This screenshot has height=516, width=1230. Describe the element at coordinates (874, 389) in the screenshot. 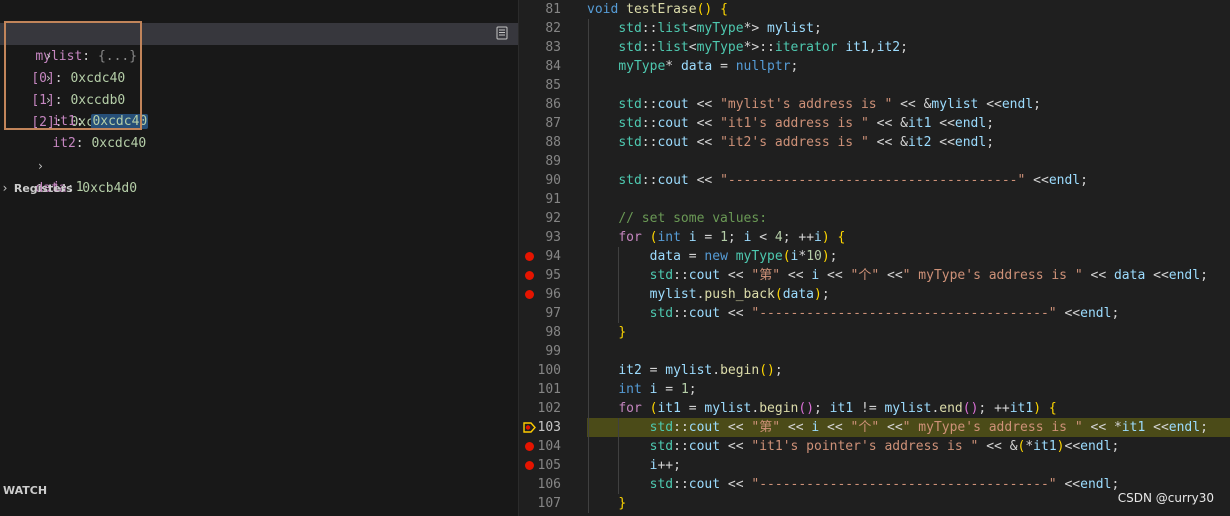

I see `code-line-101: 101 int i = 1;` at that location.